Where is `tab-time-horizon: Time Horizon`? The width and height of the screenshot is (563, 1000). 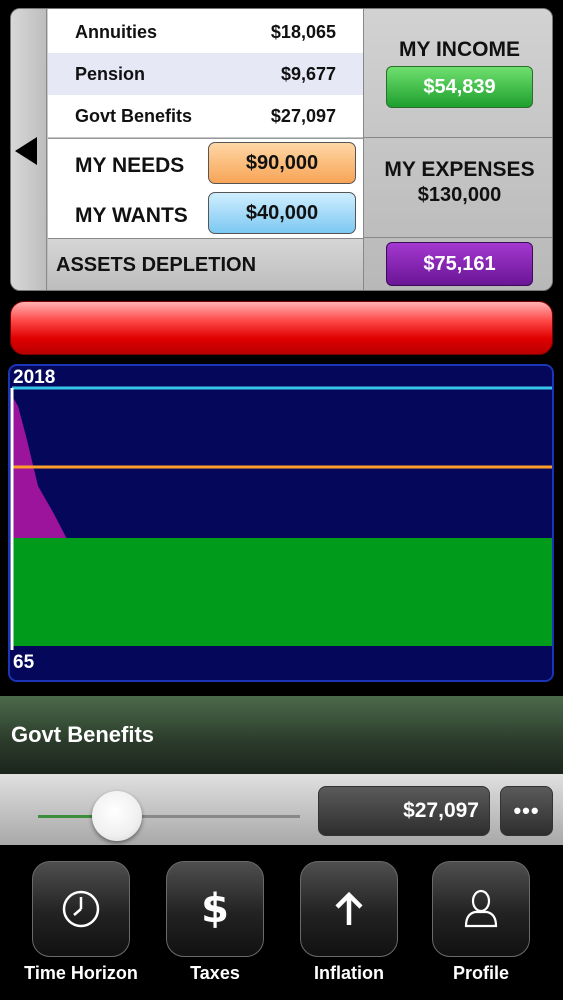 tab-time-horizon: Time Horizon is located at coordinates (81, 929).